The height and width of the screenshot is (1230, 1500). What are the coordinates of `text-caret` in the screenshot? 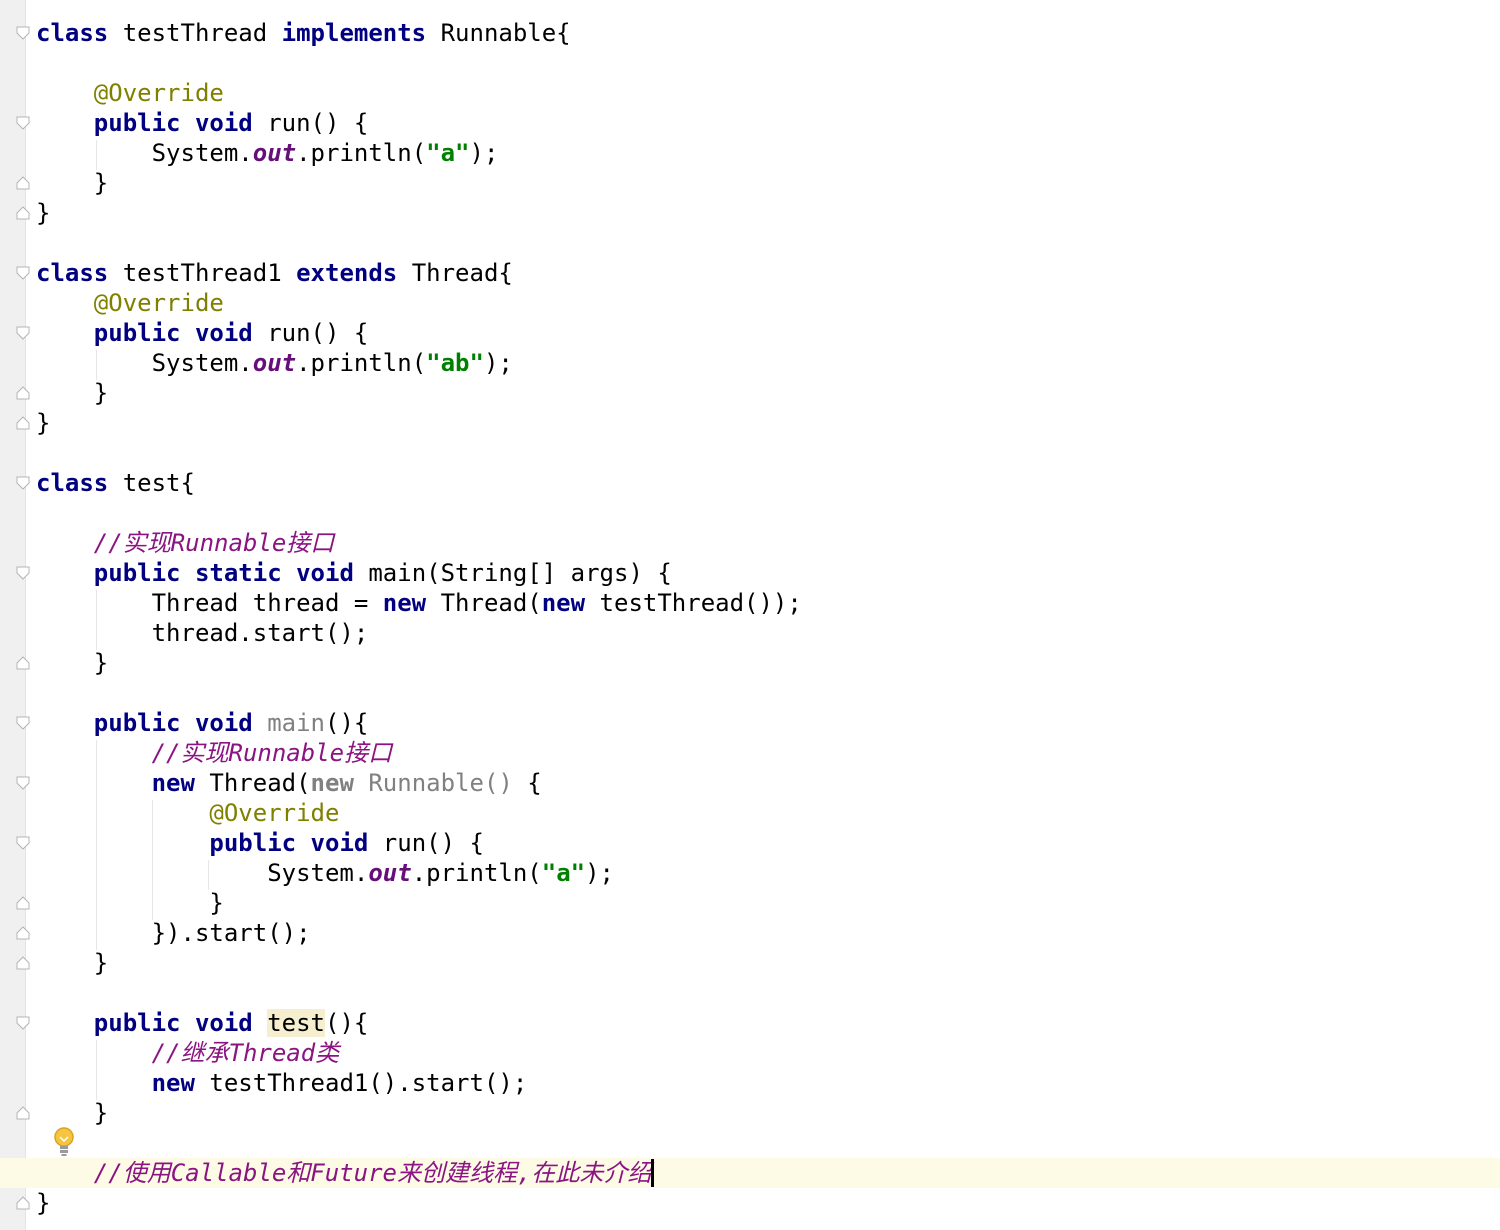 It's located at (653, 1173).